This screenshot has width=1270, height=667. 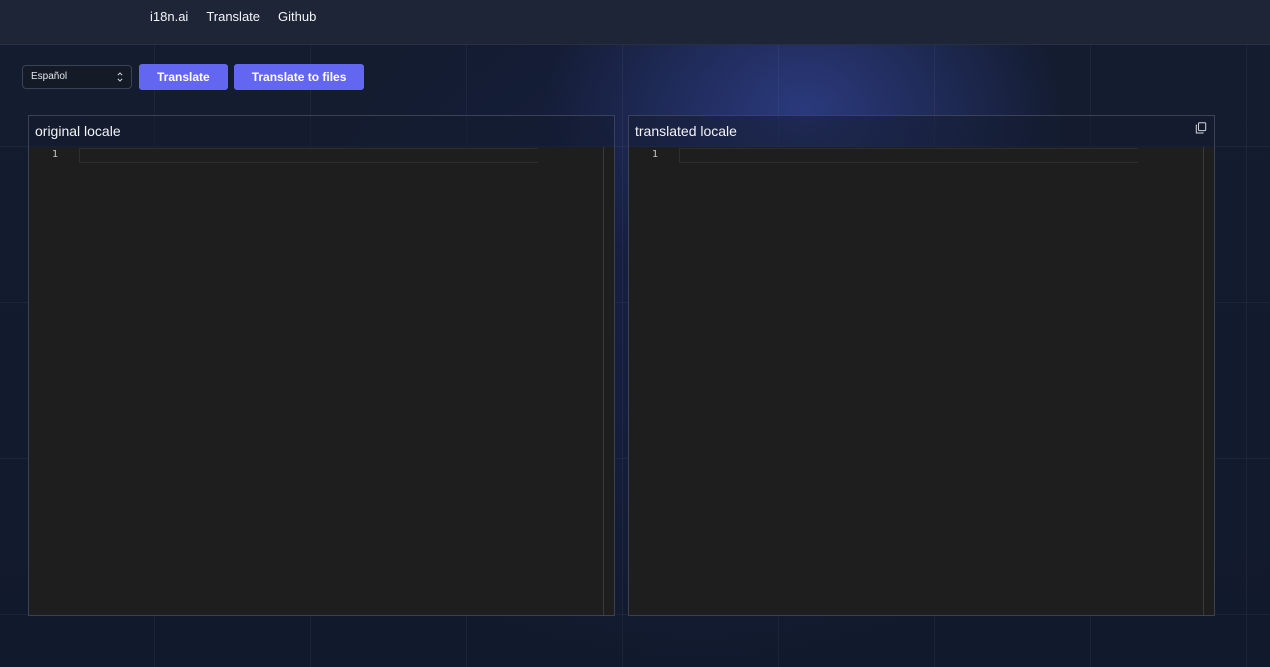 What do you see at coordinates (608, 381) in the screenshot?
I see `original-editor-scrollbar` at bounding box center [608, 381].